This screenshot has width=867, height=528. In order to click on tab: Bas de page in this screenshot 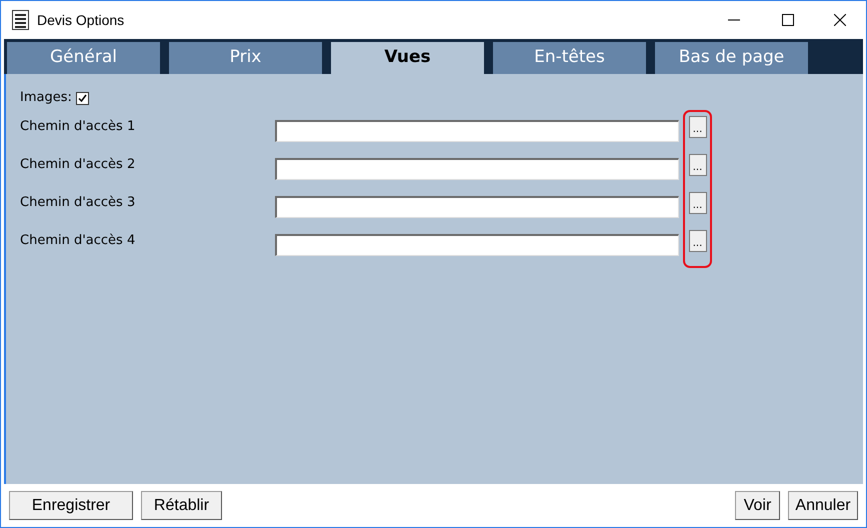, I will do `click(731, 58)`.